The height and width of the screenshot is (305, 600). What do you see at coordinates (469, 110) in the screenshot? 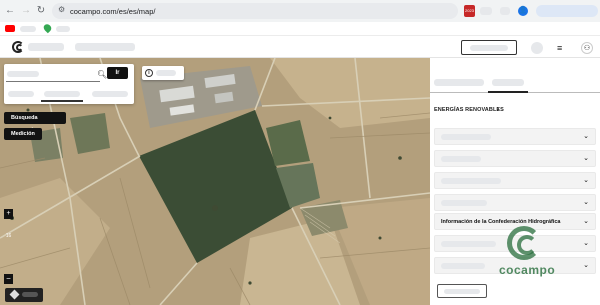
I see `section-title-renewables: ENERGÍAS RENOVABLES` at bounding box center [469, 110].